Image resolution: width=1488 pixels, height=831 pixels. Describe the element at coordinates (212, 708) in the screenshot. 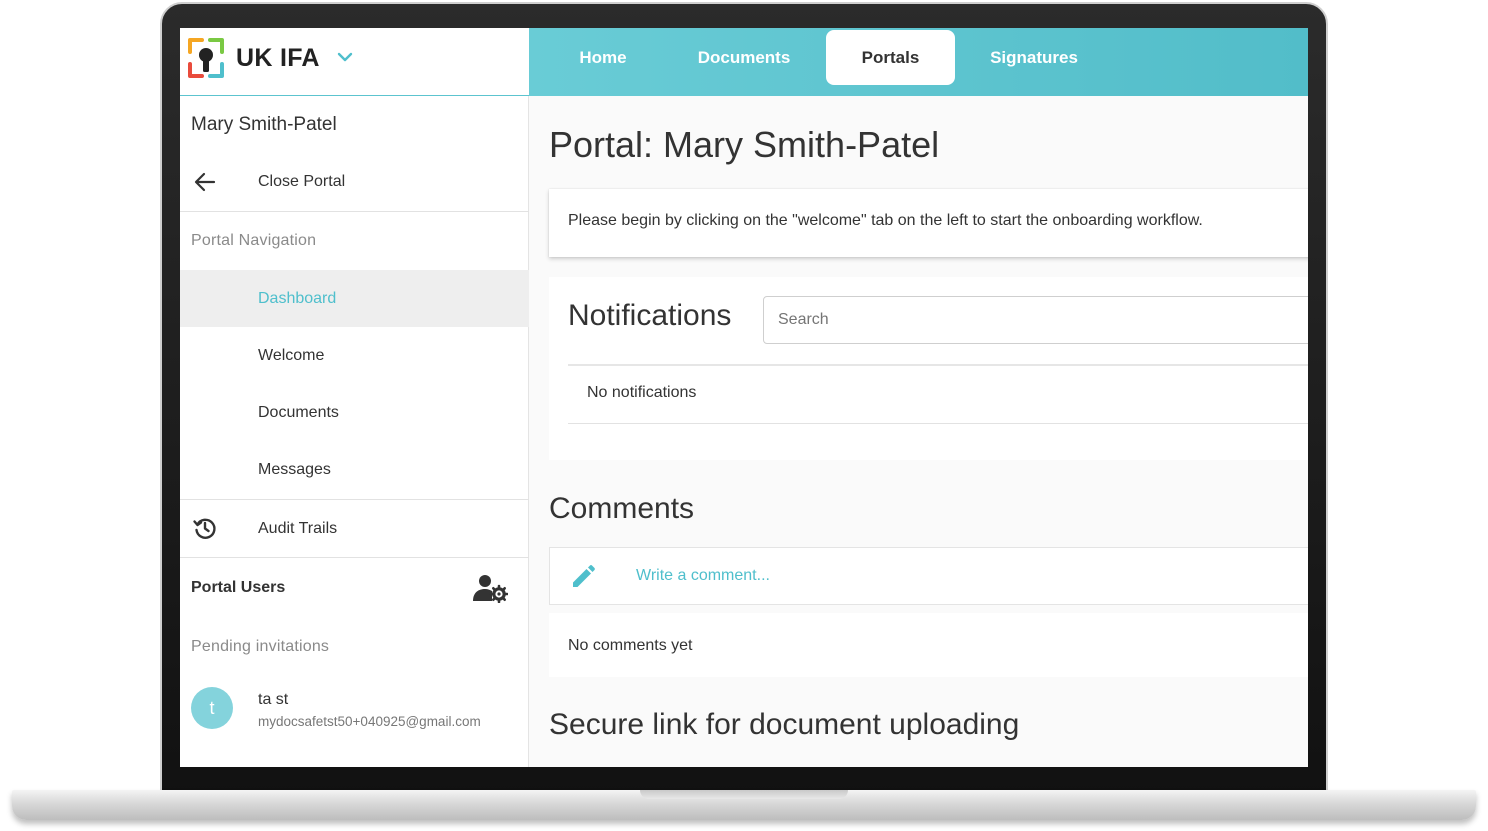

I see `avatar: t` at that location.